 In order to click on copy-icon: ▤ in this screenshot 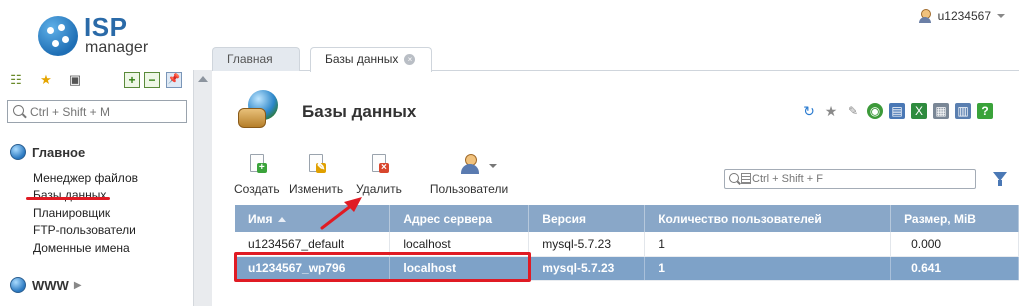, I will do `click(897, 111)`.